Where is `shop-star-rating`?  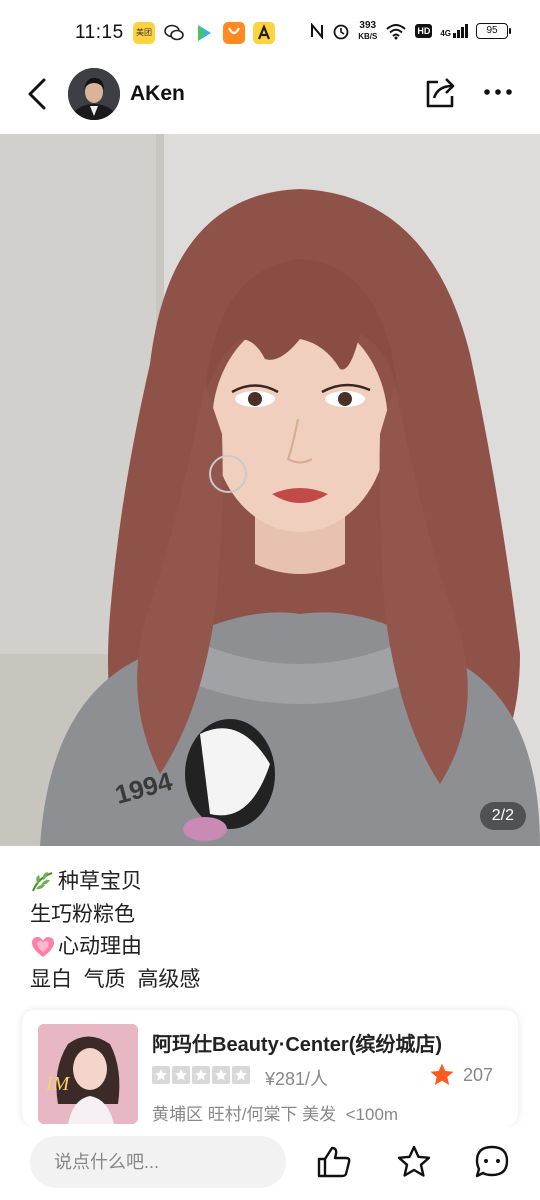
shop-star-rating is located at coordinates (201, 1075).